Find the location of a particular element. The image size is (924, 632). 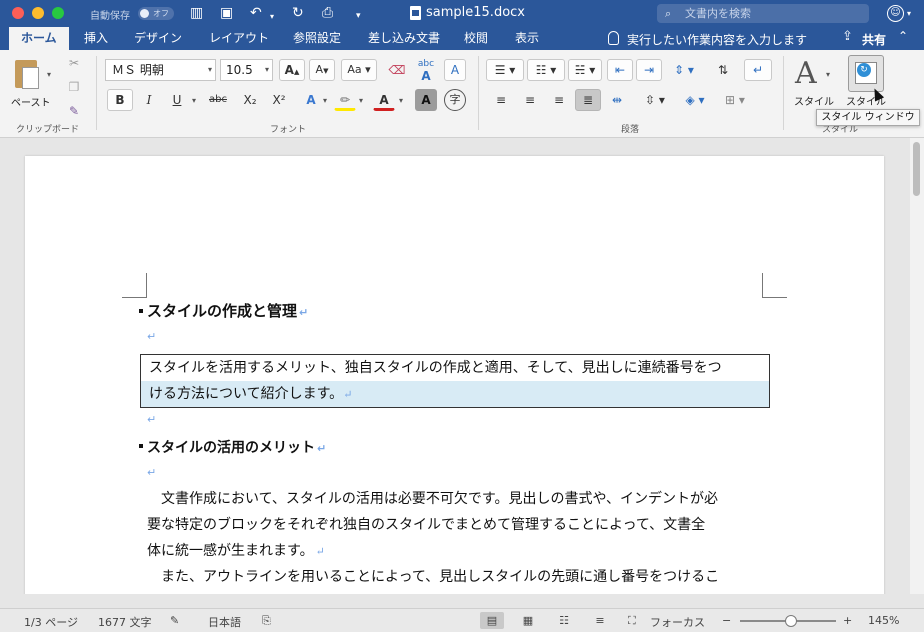

enclose-characters-button: 字 is located at coordinates (455, 100).